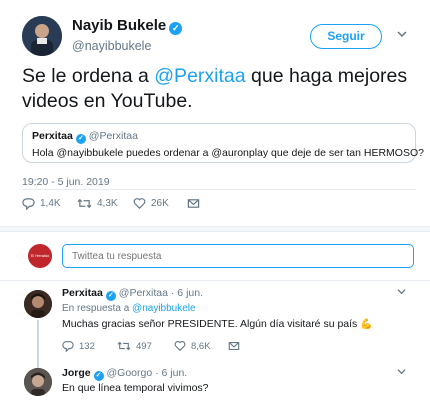 The height and width of the screenshot is (400, 430). I want to click on reply-count: 132, so click(87, 346).